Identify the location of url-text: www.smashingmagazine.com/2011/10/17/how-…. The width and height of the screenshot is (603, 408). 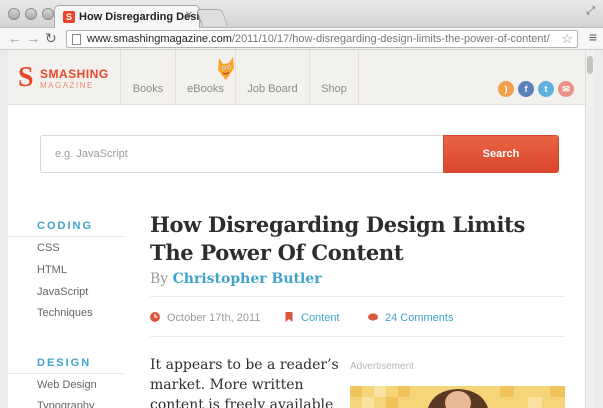
(318, 39).